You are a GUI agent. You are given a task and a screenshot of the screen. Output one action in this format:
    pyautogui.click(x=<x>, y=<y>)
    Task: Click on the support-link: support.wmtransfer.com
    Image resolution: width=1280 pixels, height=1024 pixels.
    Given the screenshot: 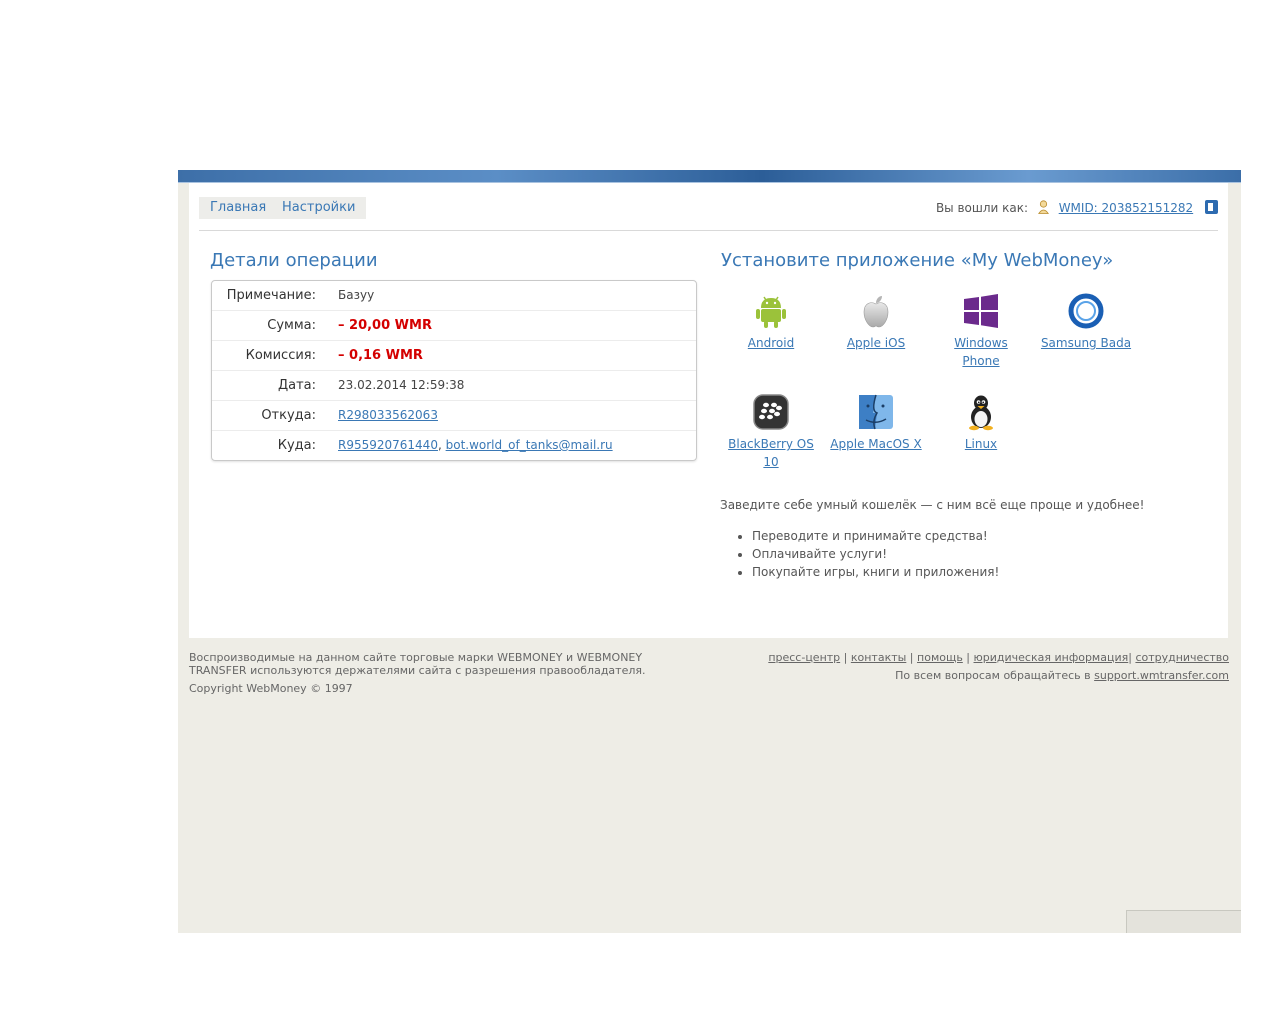 What is the action you would take?
    pyautogui.click(x=1161, y=675)
    